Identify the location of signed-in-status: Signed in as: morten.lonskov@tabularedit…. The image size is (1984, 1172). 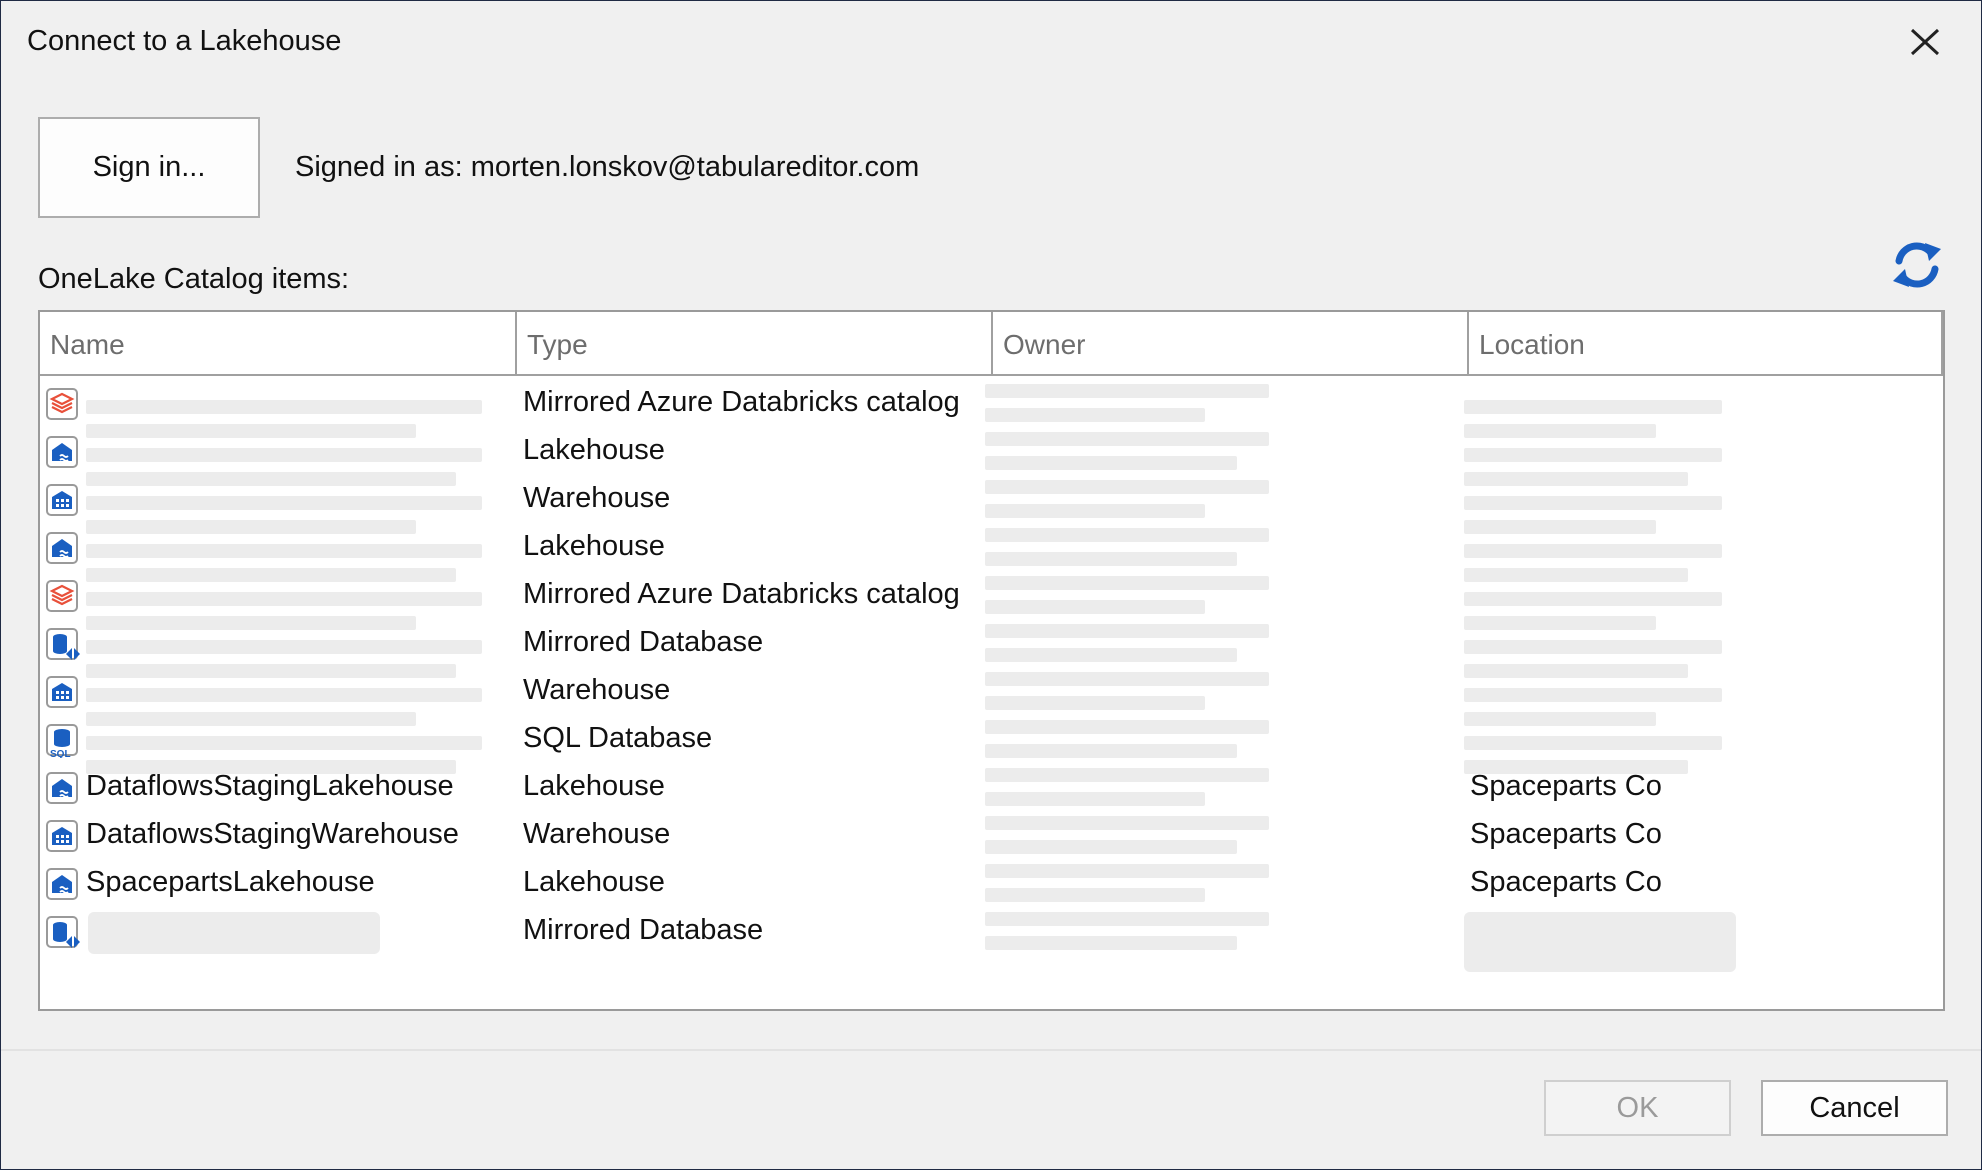
(607, 167).